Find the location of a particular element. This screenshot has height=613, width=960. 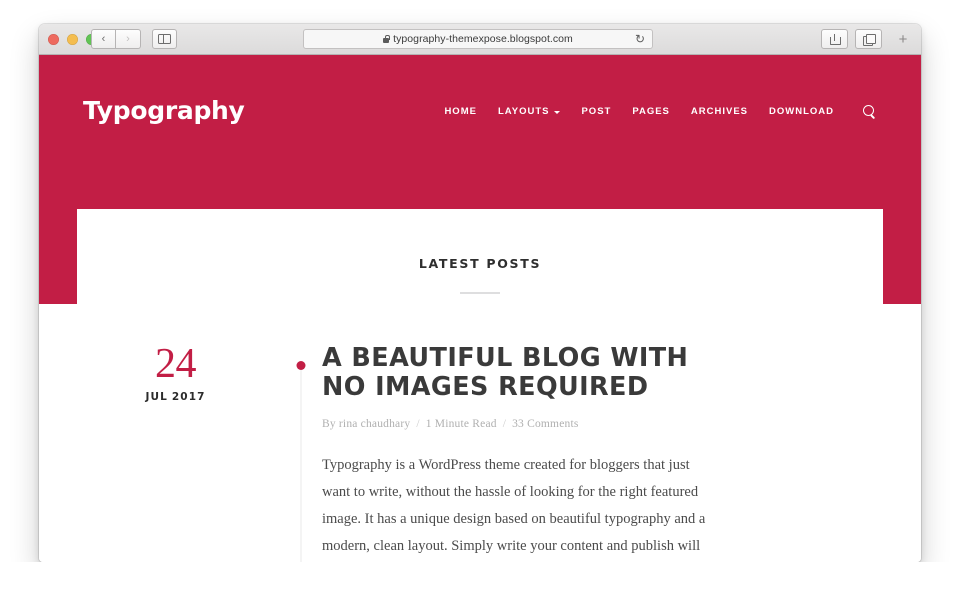

nav-item-download: DOWNLOAD is located at coordinates (801, 111).